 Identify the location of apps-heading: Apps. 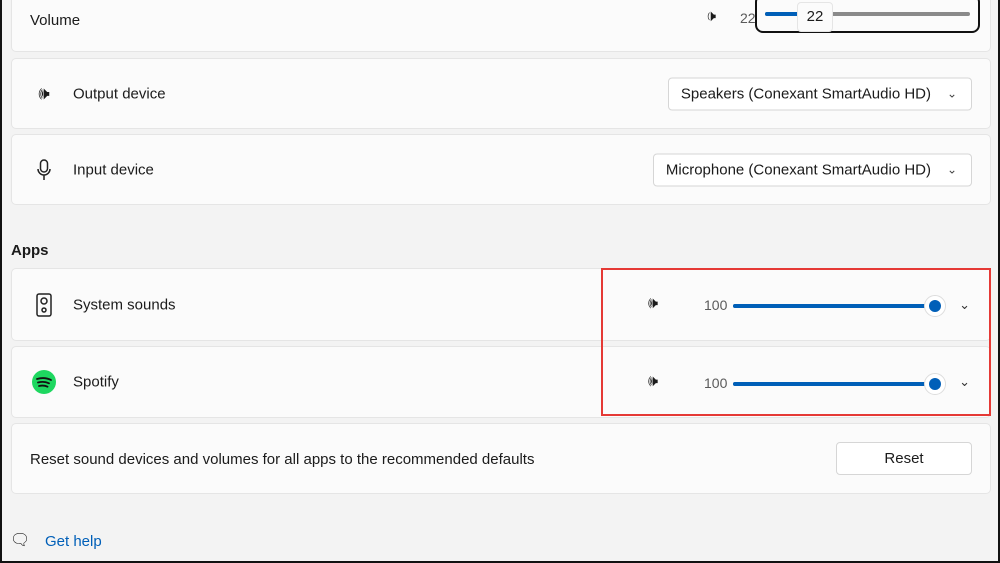
(30, 250).